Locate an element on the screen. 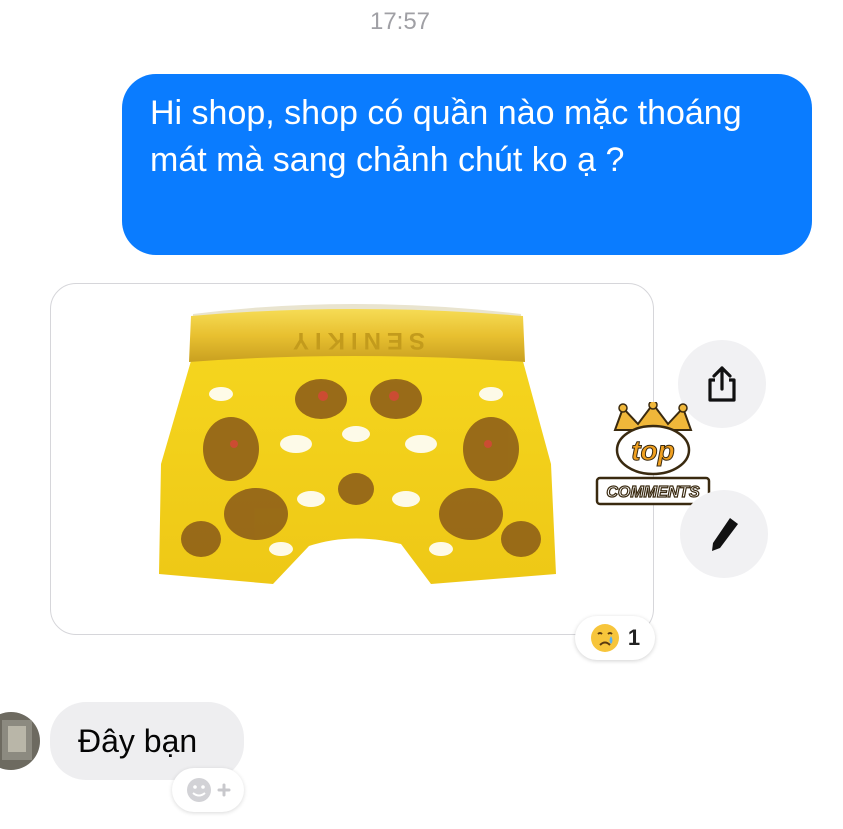 This screenshot has width=843, height=829. waistband-brand-text: SENIKIY is located at coordinates (356, 340).